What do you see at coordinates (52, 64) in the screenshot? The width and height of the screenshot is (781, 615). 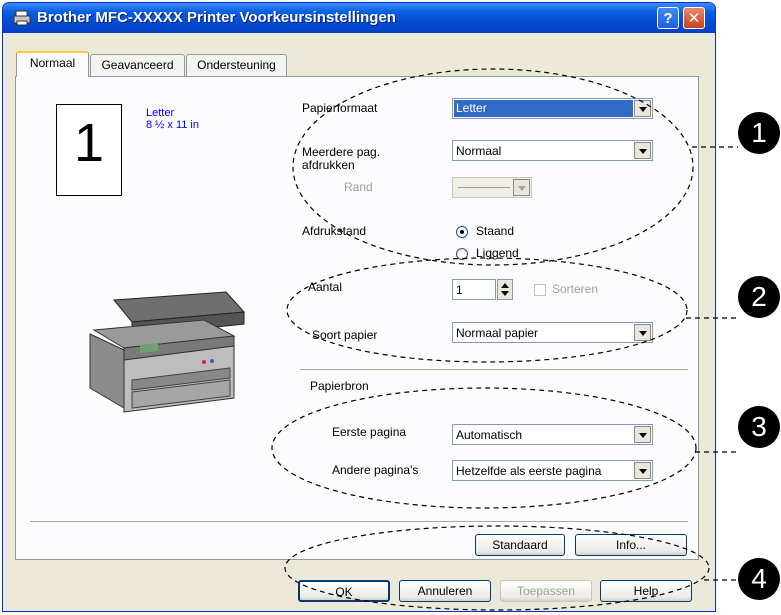 I see `tab-normaal: Normaal` at bounding box center [52, 64].